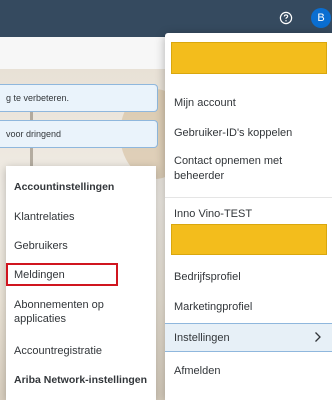  Describe the element at coordinates (248, 197) in the screenshot. I see `menu-divider` at that location.